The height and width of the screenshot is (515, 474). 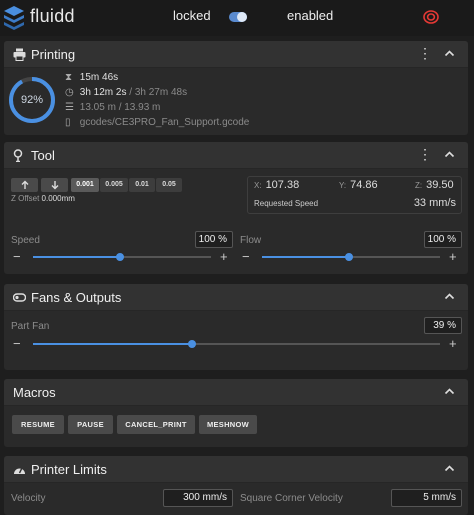 What do you see at coordinates (440, 185) in the screenshot?
I see `z-value: 39.50` at bounding box center [440, 185].